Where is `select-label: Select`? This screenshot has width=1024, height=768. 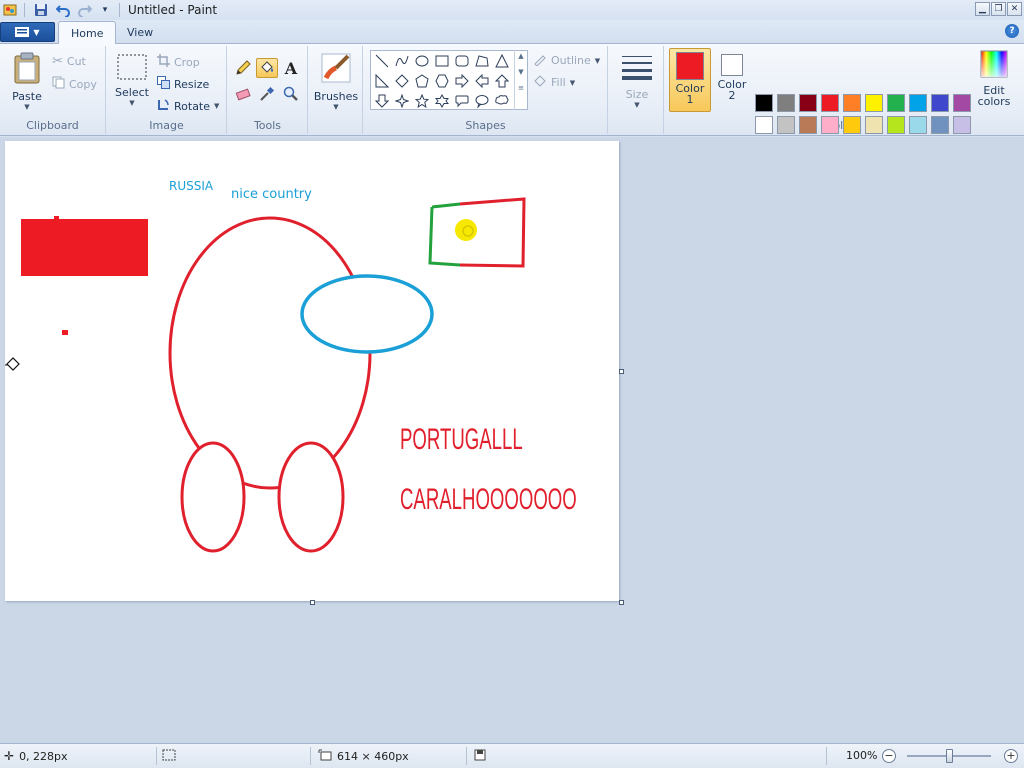
select-label: Select is located at coordinates (132, 92).